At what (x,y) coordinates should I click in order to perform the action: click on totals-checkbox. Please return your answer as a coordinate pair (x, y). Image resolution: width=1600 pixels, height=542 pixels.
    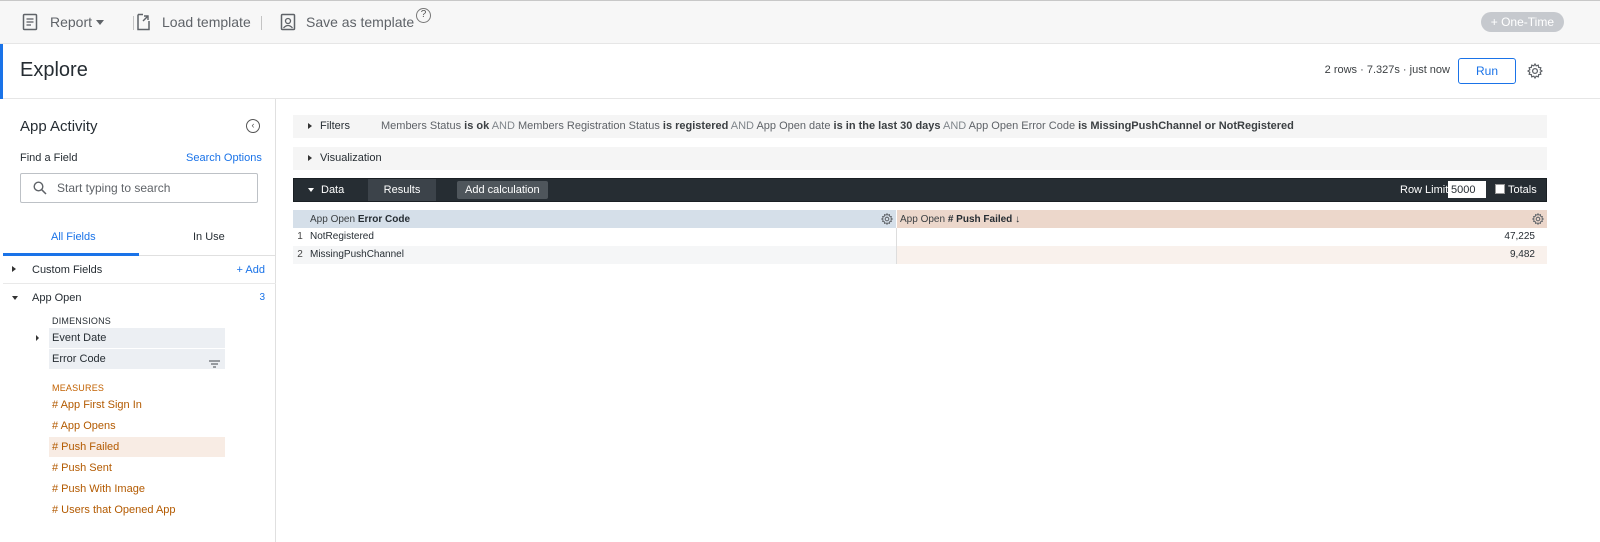
    Looking at the image, I should click on (1500, 189).